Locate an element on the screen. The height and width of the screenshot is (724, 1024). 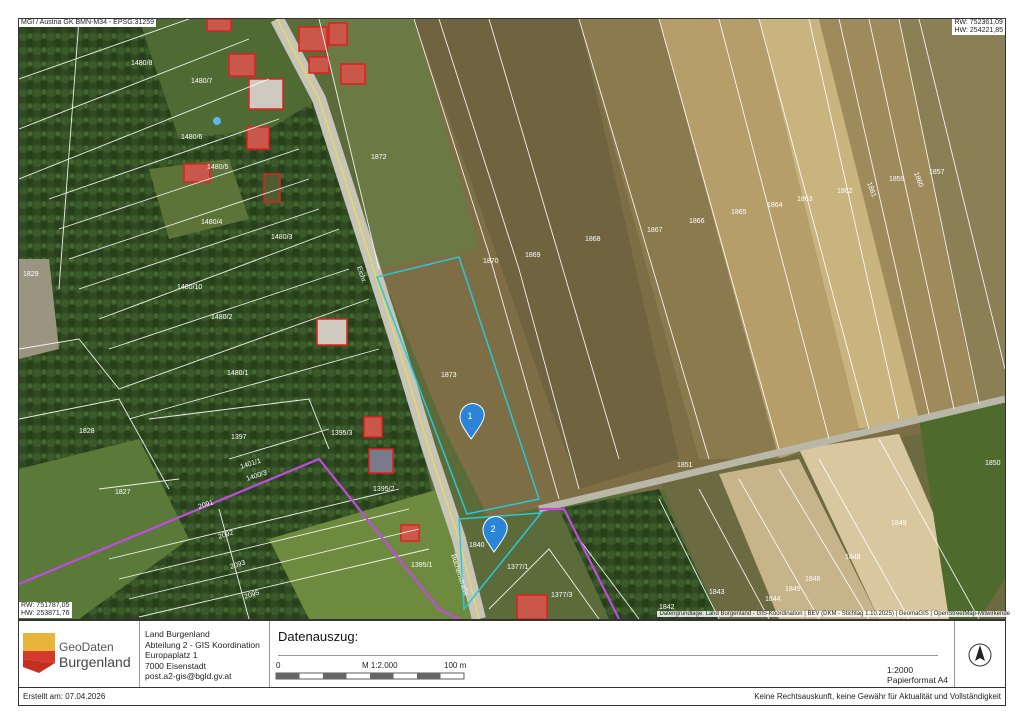
parcel-label: 1867 is located at coordinates (655, 230).